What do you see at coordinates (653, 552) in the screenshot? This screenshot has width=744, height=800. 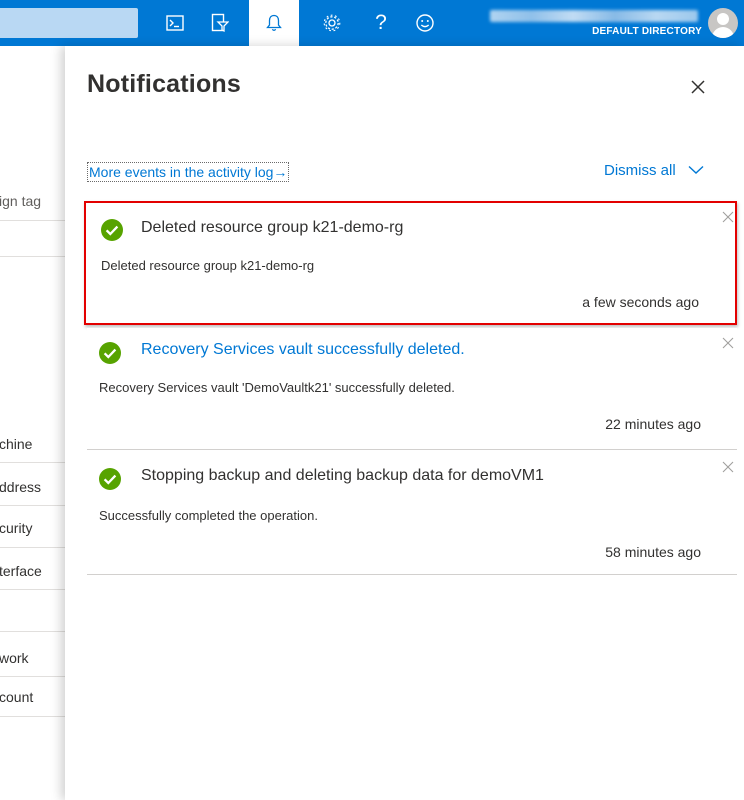 I see `notification-time: 58 minutes ago` at bounding box center [653, 552].